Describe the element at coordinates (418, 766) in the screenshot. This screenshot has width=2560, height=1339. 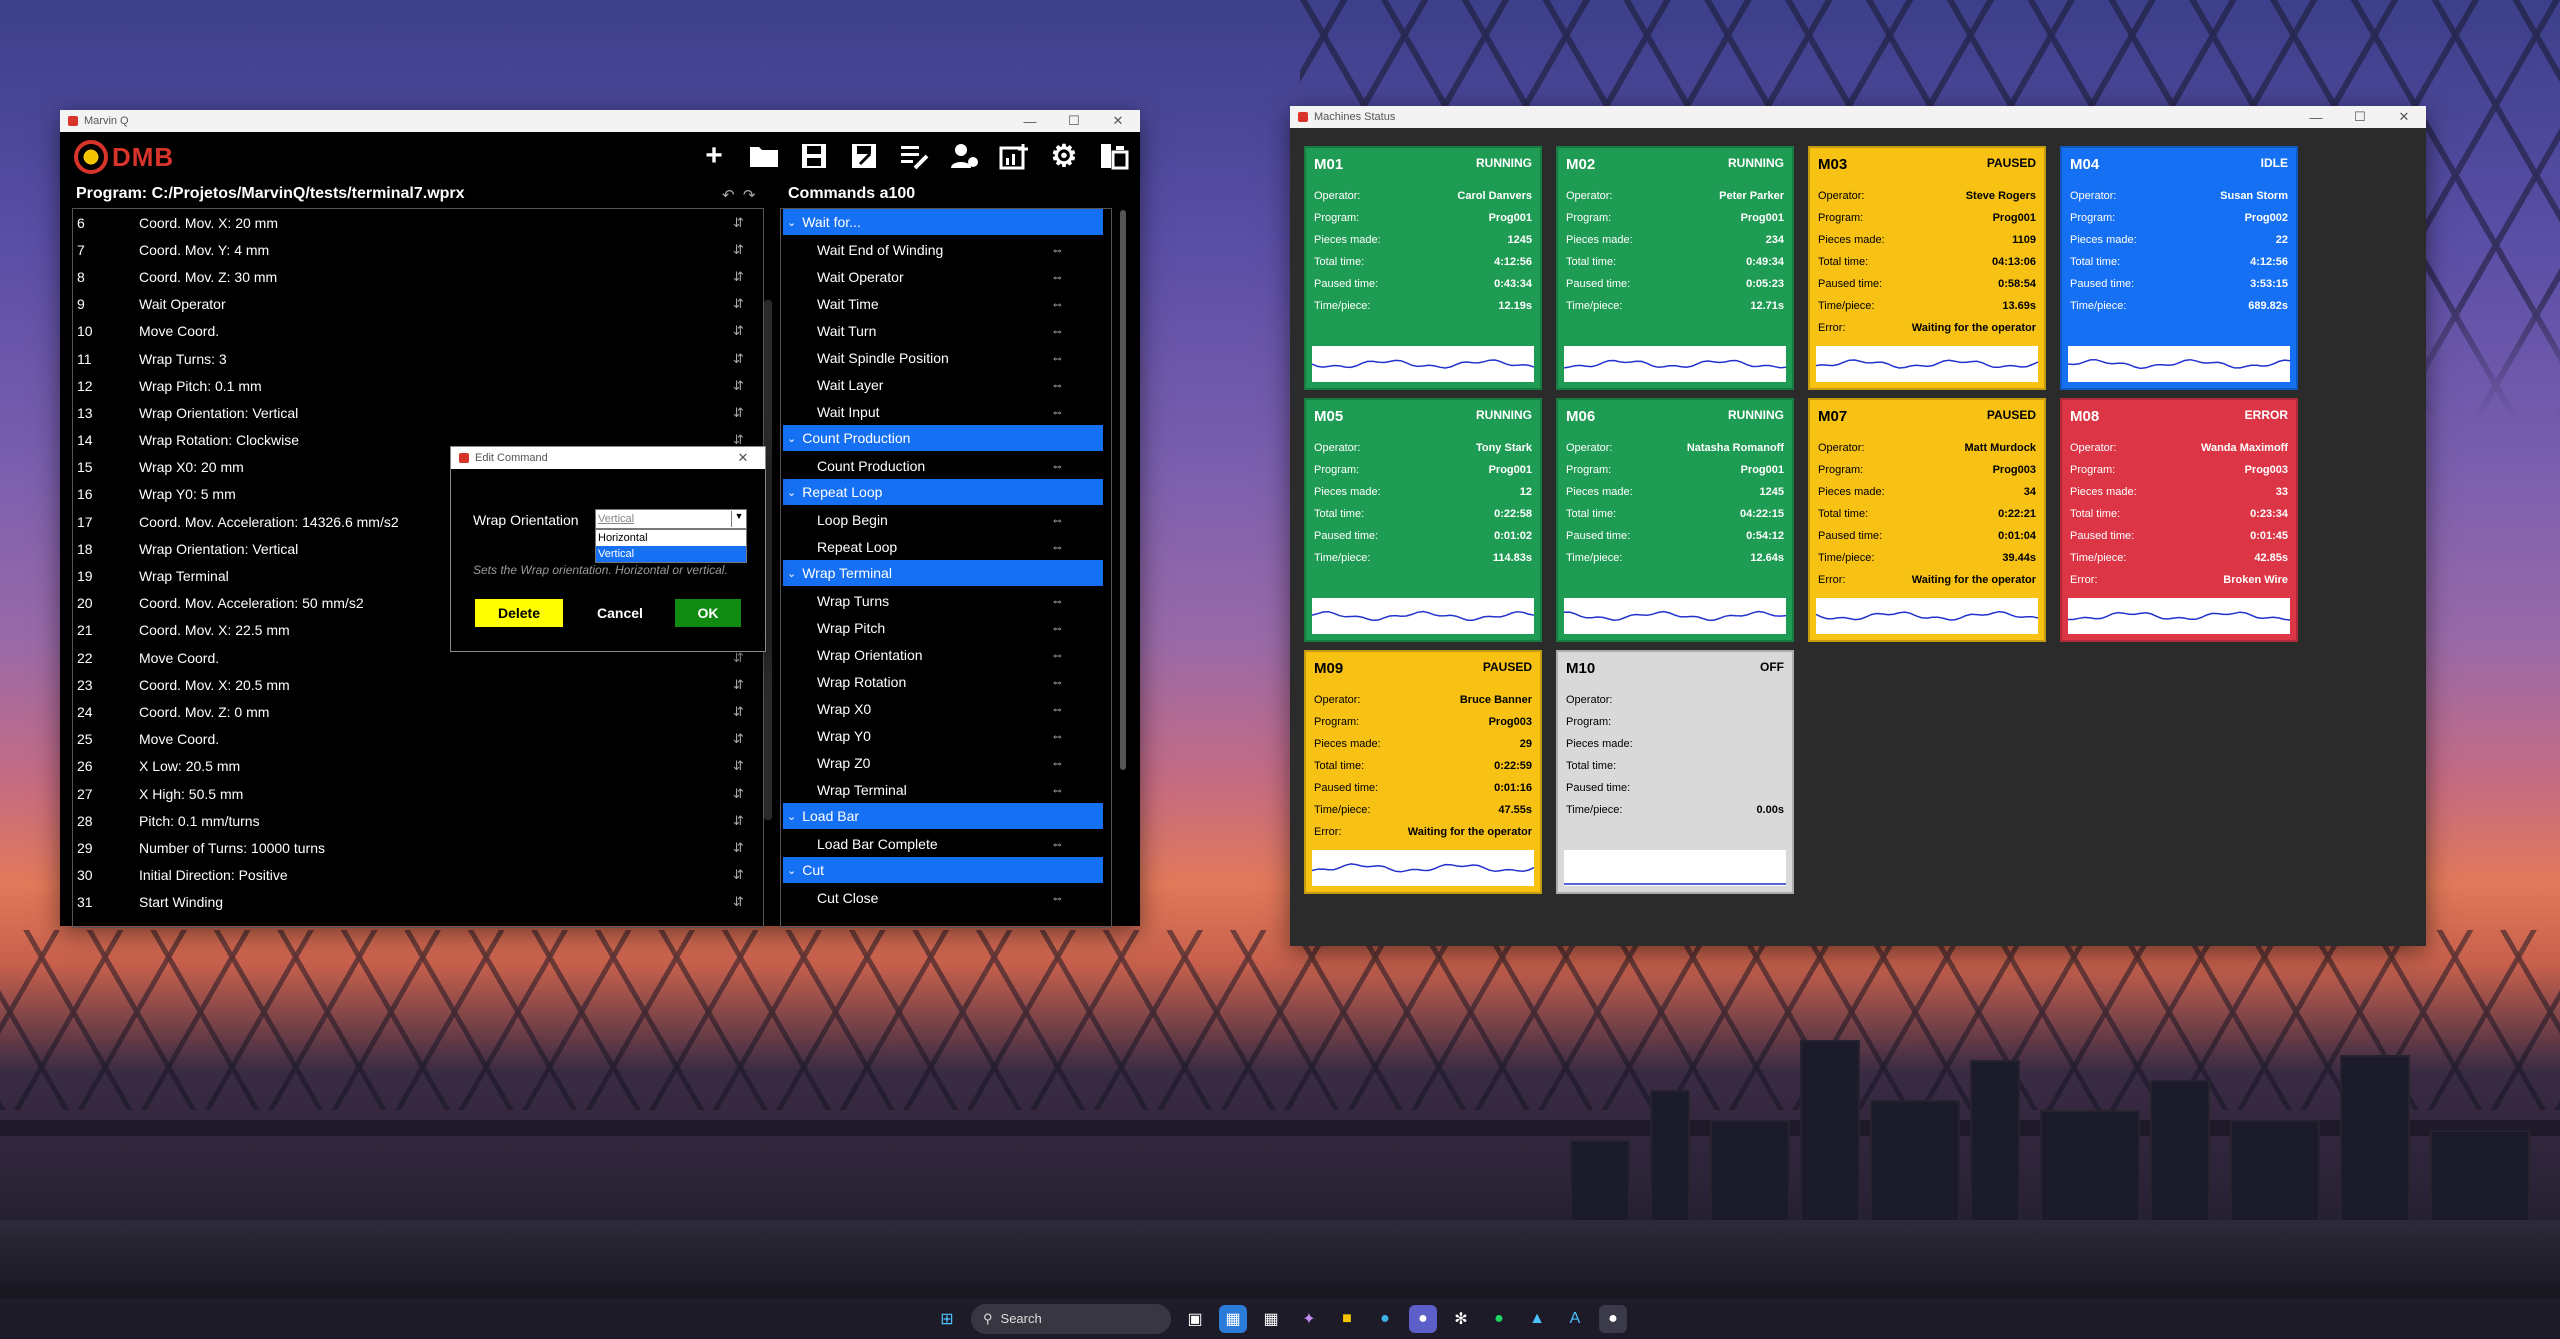
I see `program-line: 26 X Low: 20.5 mm ⇵` at that location.